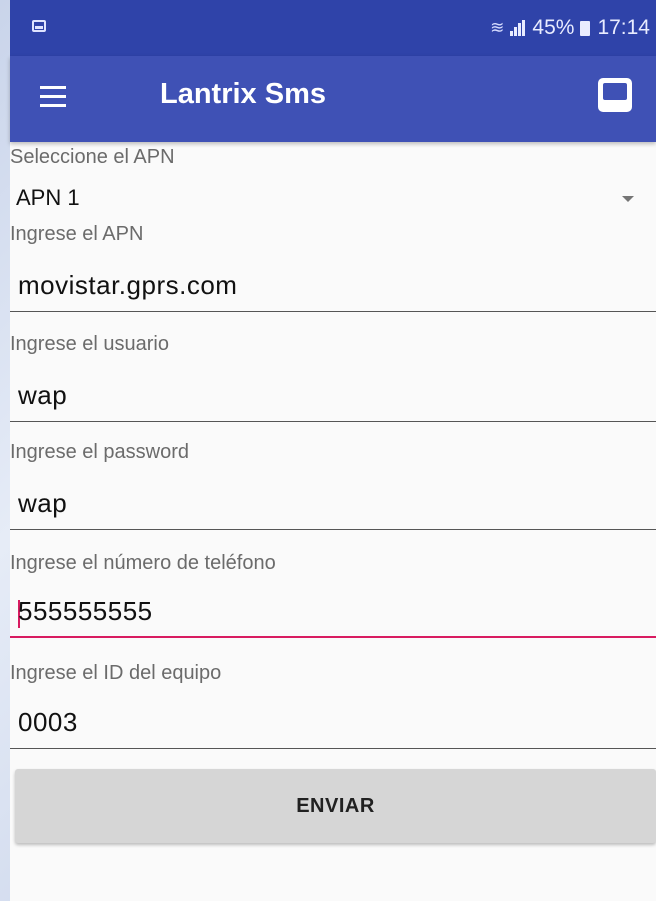 Image resolution: width=656 pixels, height=901 pixels. I want to click on status-indicators: ≋ 45% 17:14, so click(570, 28).